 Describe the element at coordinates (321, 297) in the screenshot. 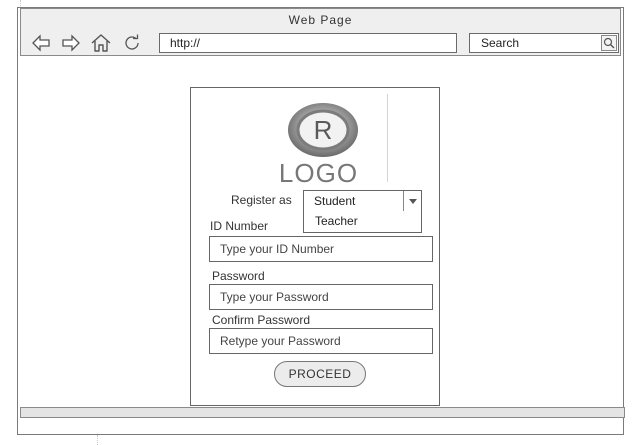

I see `password-field: Type your Password` at that location.